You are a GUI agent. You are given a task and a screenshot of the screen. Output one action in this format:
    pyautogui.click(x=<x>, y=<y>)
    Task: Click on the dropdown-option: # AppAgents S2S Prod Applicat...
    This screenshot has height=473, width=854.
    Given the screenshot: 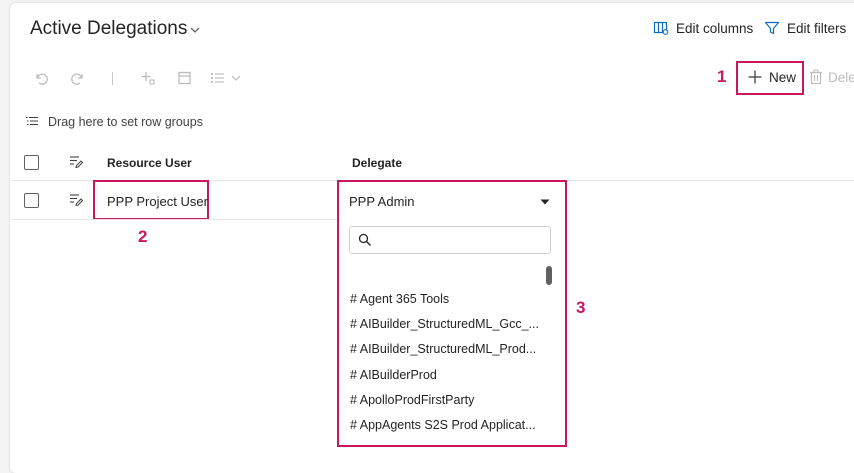 What is the action you would take?
    pyautogui.click(x=443, y=425)
    